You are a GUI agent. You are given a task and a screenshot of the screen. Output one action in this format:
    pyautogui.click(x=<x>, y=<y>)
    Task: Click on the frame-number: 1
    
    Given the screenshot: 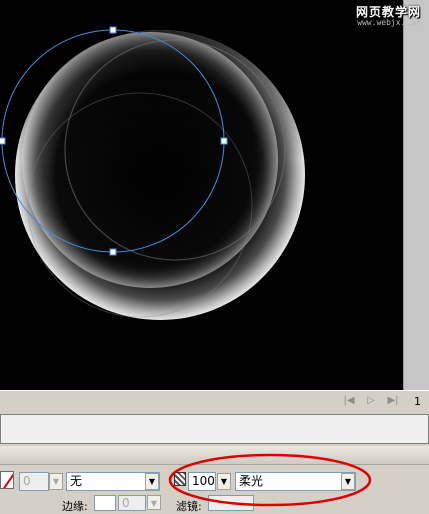 What is the action you would take?
    pyautogui.click(x=417, y=401)
    